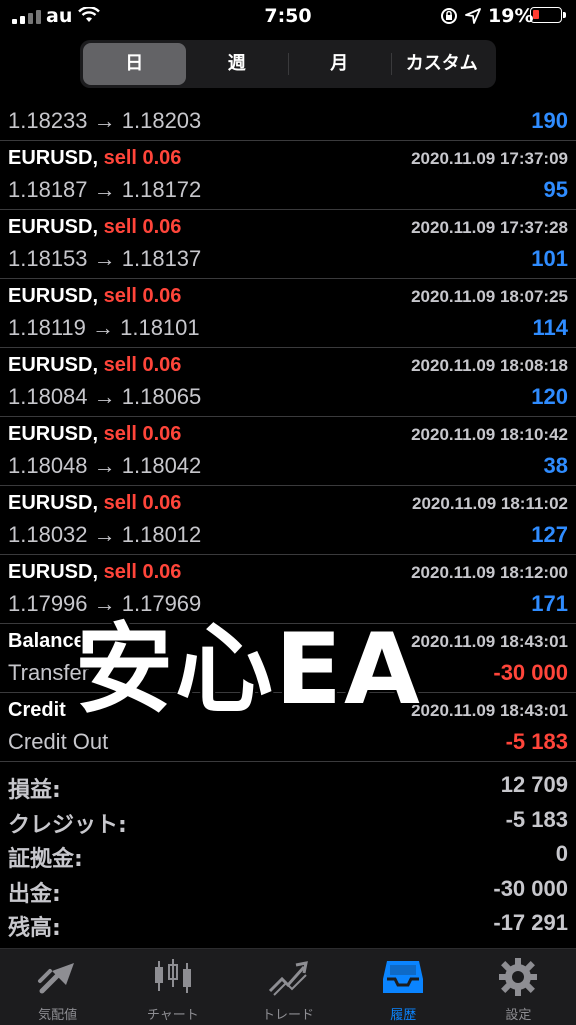  I want to click on period-selector: 日週月カスタム, so click(288, 64).